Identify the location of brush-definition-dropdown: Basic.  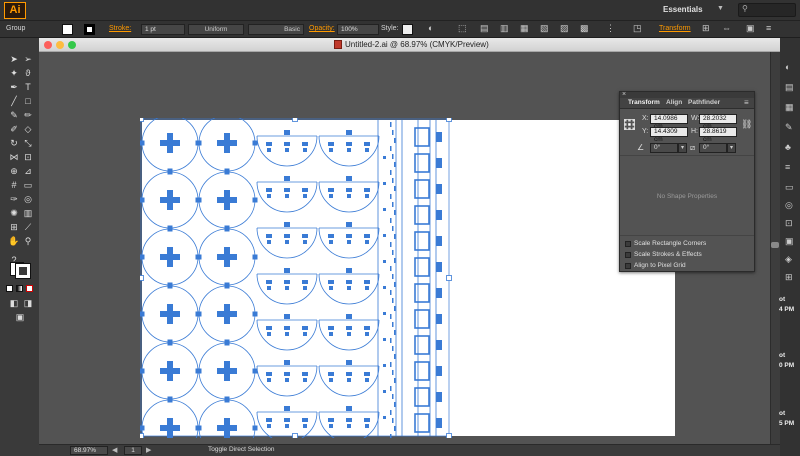
(276, 29).